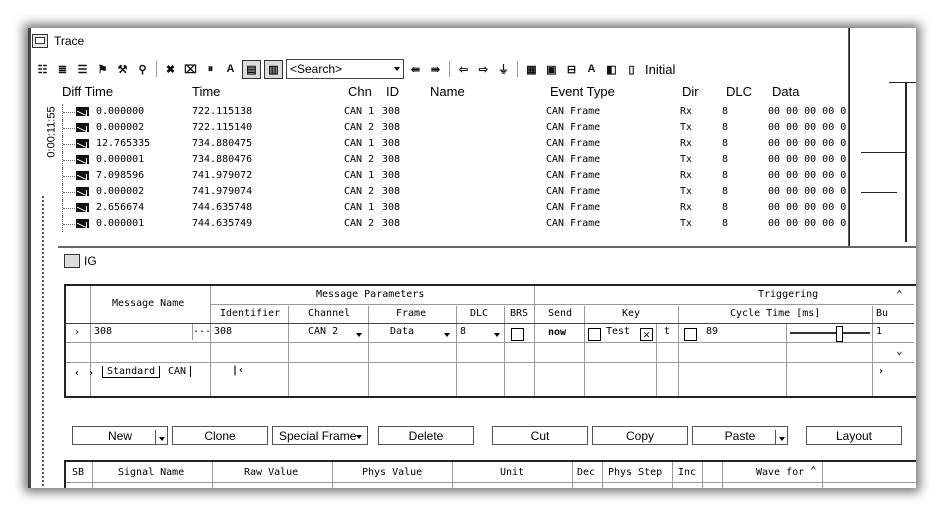 This screenshot has height=514, width=944. I want to click on search-next-icon: ⇛, so click(435, 69).